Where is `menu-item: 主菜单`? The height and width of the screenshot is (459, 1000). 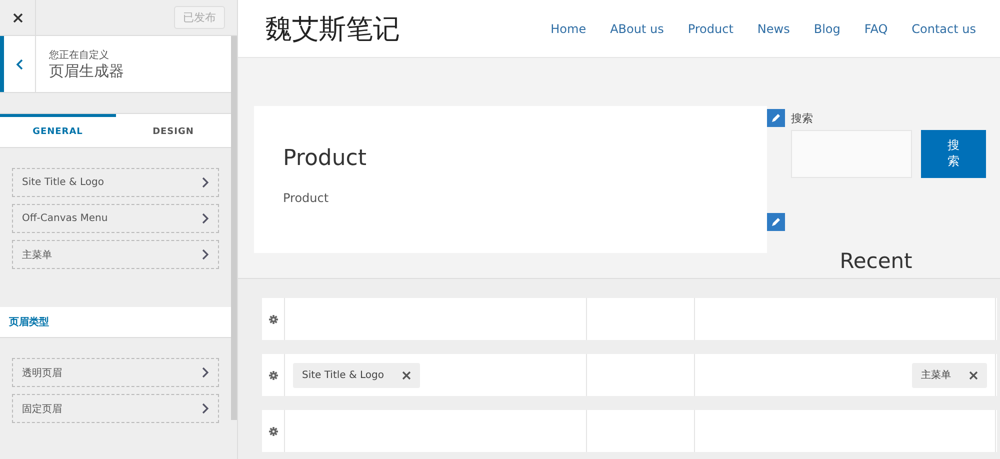 menu-item: 主菜单 is located at coordinates (115, 254).